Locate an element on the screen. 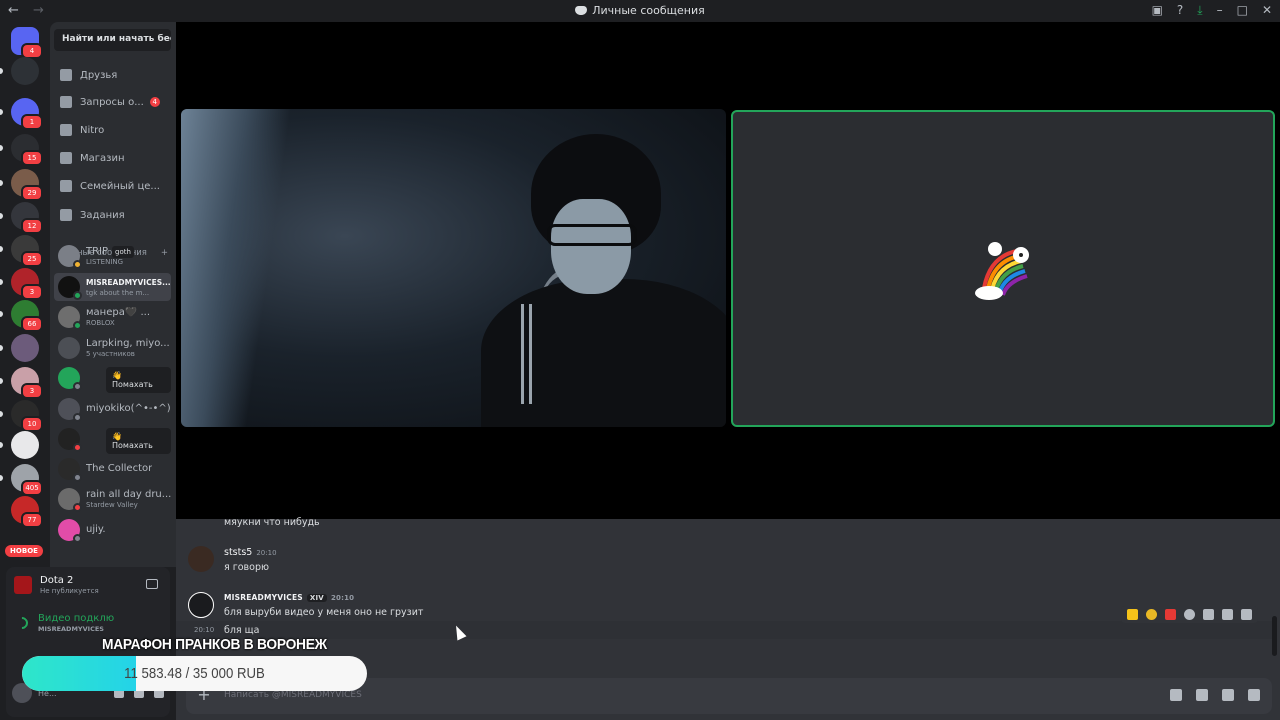 The height and width of the screenshot is (720, 1280). add-reaction-icon is located at coordinates (1189, 614).